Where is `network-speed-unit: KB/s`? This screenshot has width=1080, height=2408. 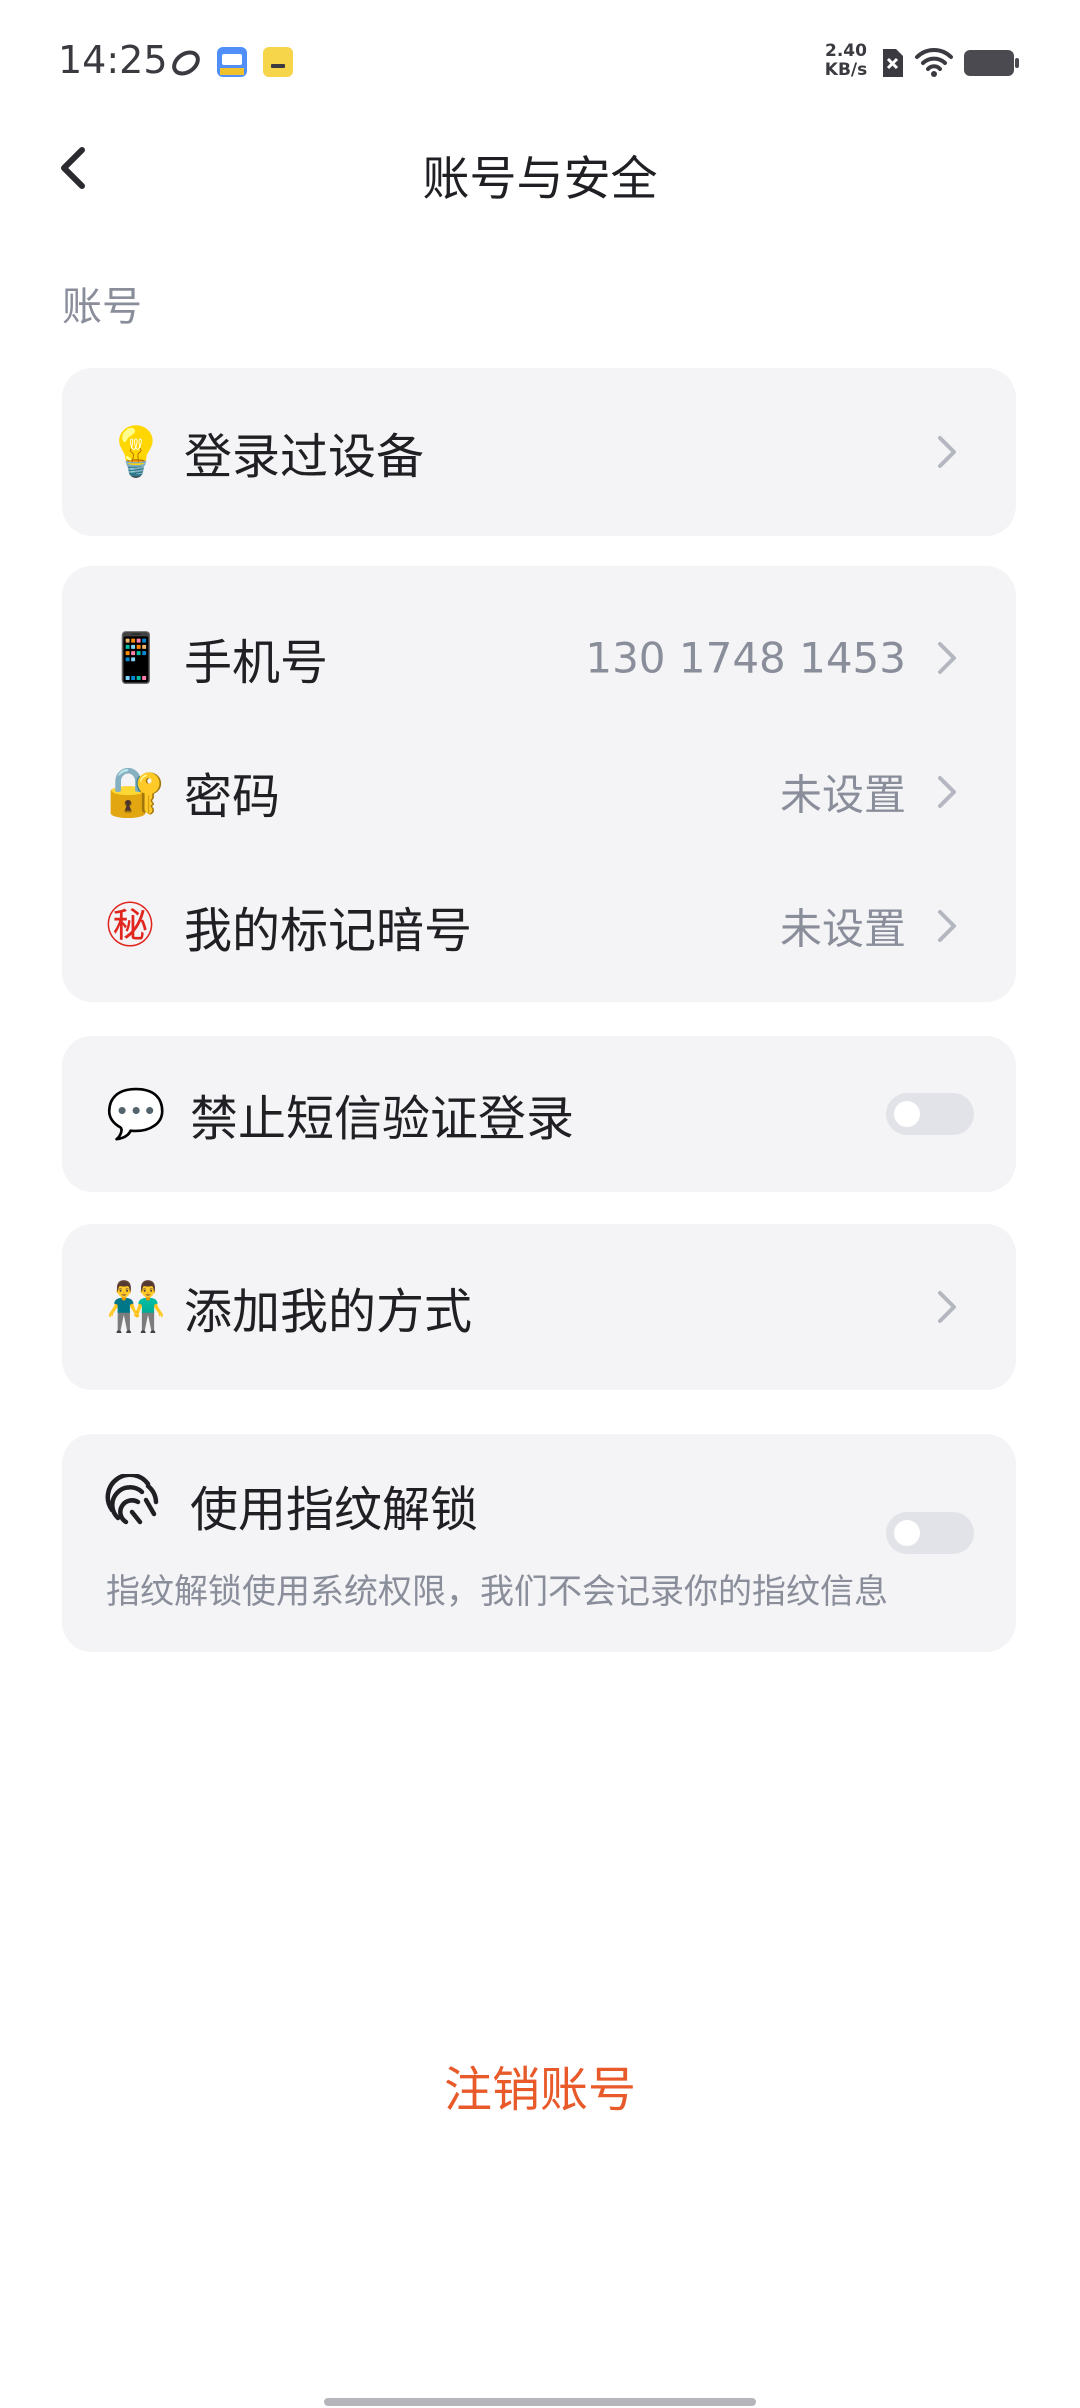 network-speed-unit: KB/s is located at coordinates (846, 70).